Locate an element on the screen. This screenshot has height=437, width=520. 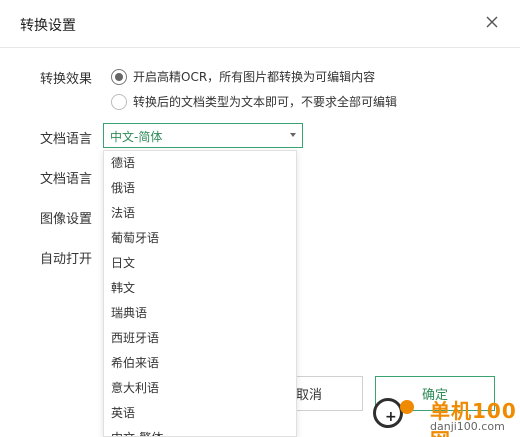
dropdown-item: 瑞典语 is located at coordinates (200, 313).